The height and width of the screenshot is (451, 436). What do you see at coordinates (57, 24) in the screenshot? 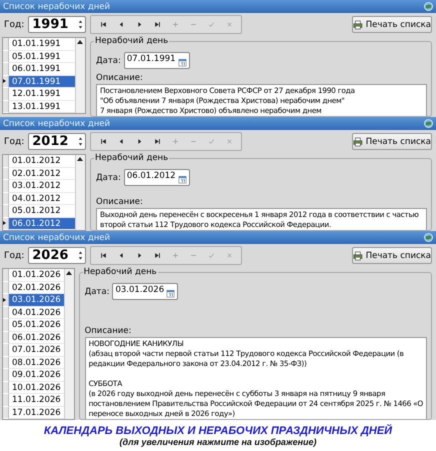
I see `year-spinner: 1991` at bounding box center [57, 24].